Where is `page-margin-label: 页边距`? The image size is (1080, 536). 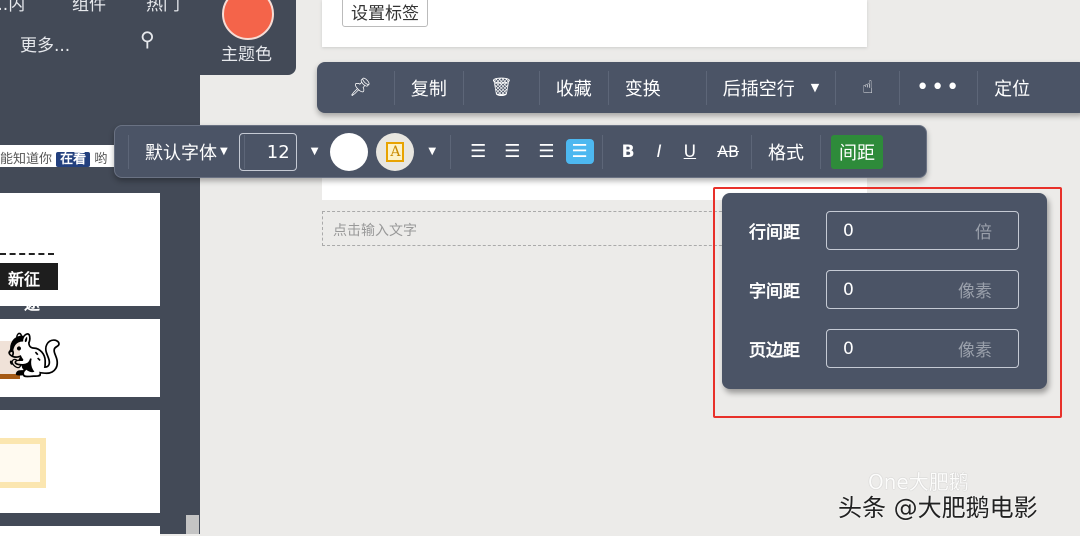 page-margin-label: 页边距 is located at coordinates (774, 351).